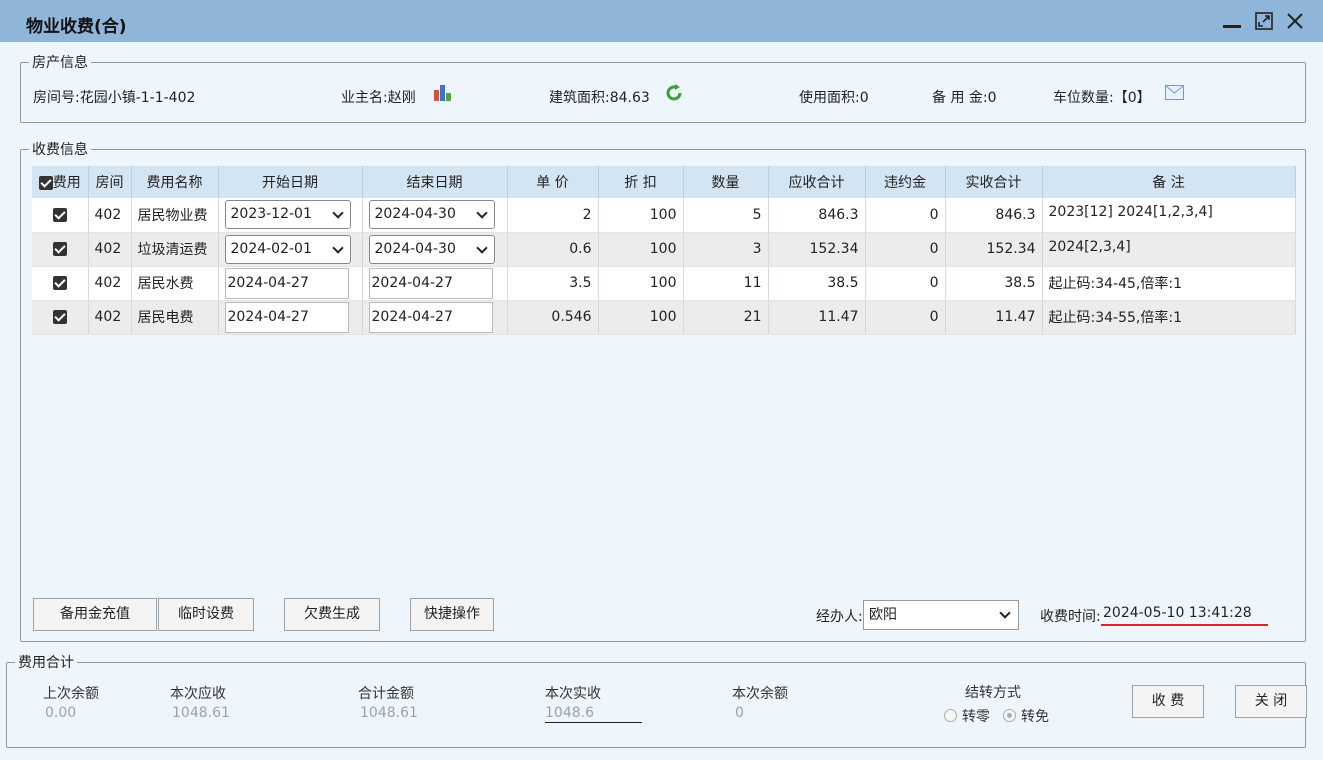 Image resolution: width=1323 pixels, height=760 pixels. I want to click on usable-area: 使用面积:0, so click(834, 98).